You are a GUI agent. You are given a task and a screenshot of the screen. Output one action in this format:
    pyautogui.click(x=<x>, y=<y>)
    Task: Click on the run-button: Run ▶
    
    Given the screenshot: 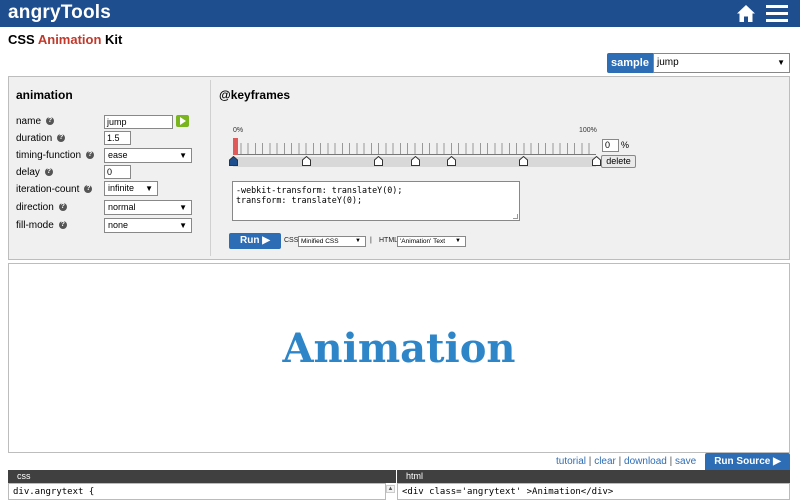 What is the action you would take?
    pyautogui.click(x=255, y=241)
    